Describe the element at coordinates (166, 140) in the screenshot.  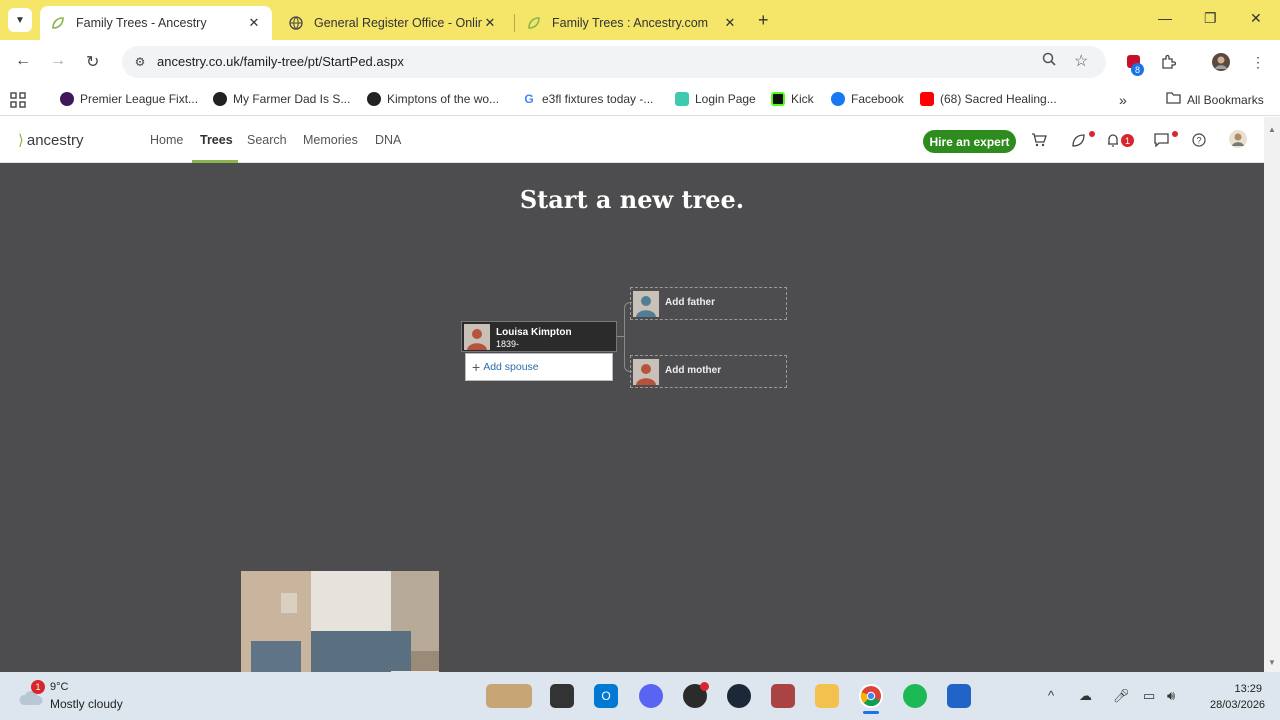
I see `nav-home: Home` at that location.